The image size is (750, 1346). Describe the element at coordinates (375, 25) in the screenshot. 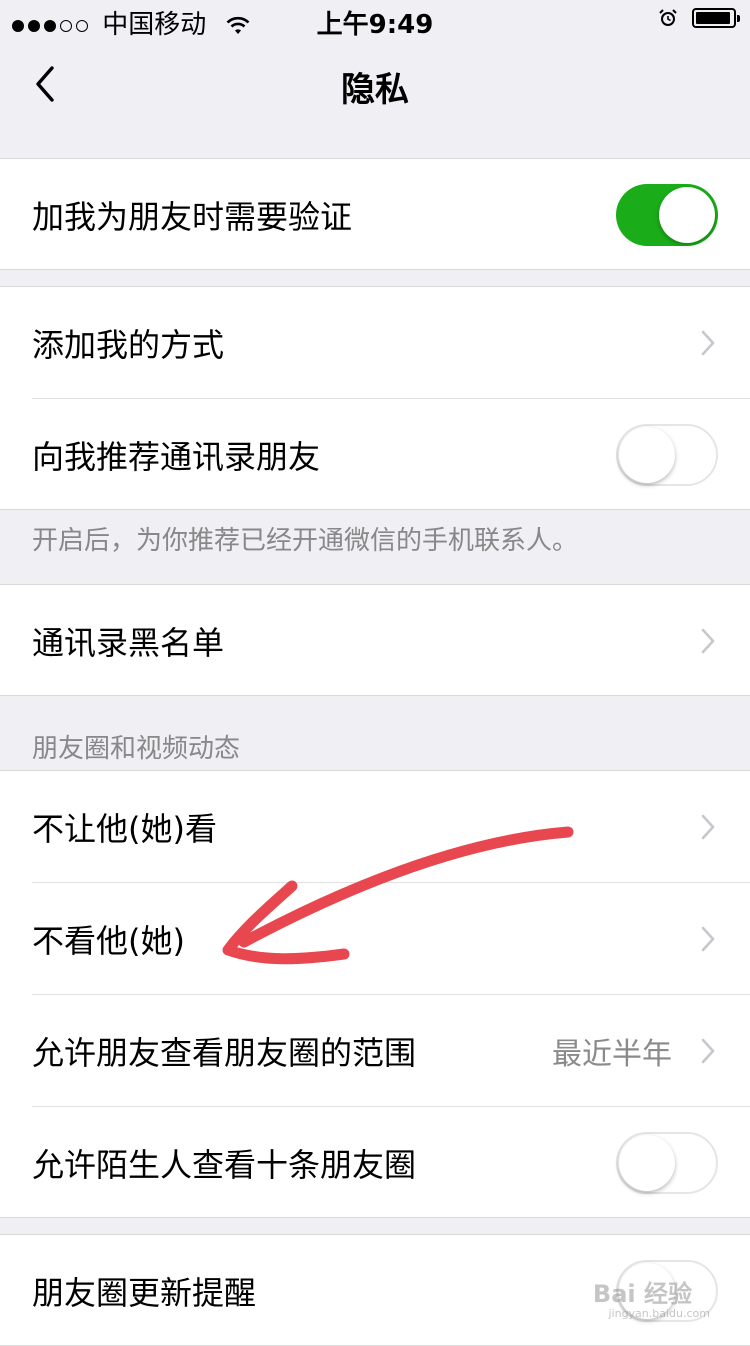

I see `status-time: 上午9:49` at that location.